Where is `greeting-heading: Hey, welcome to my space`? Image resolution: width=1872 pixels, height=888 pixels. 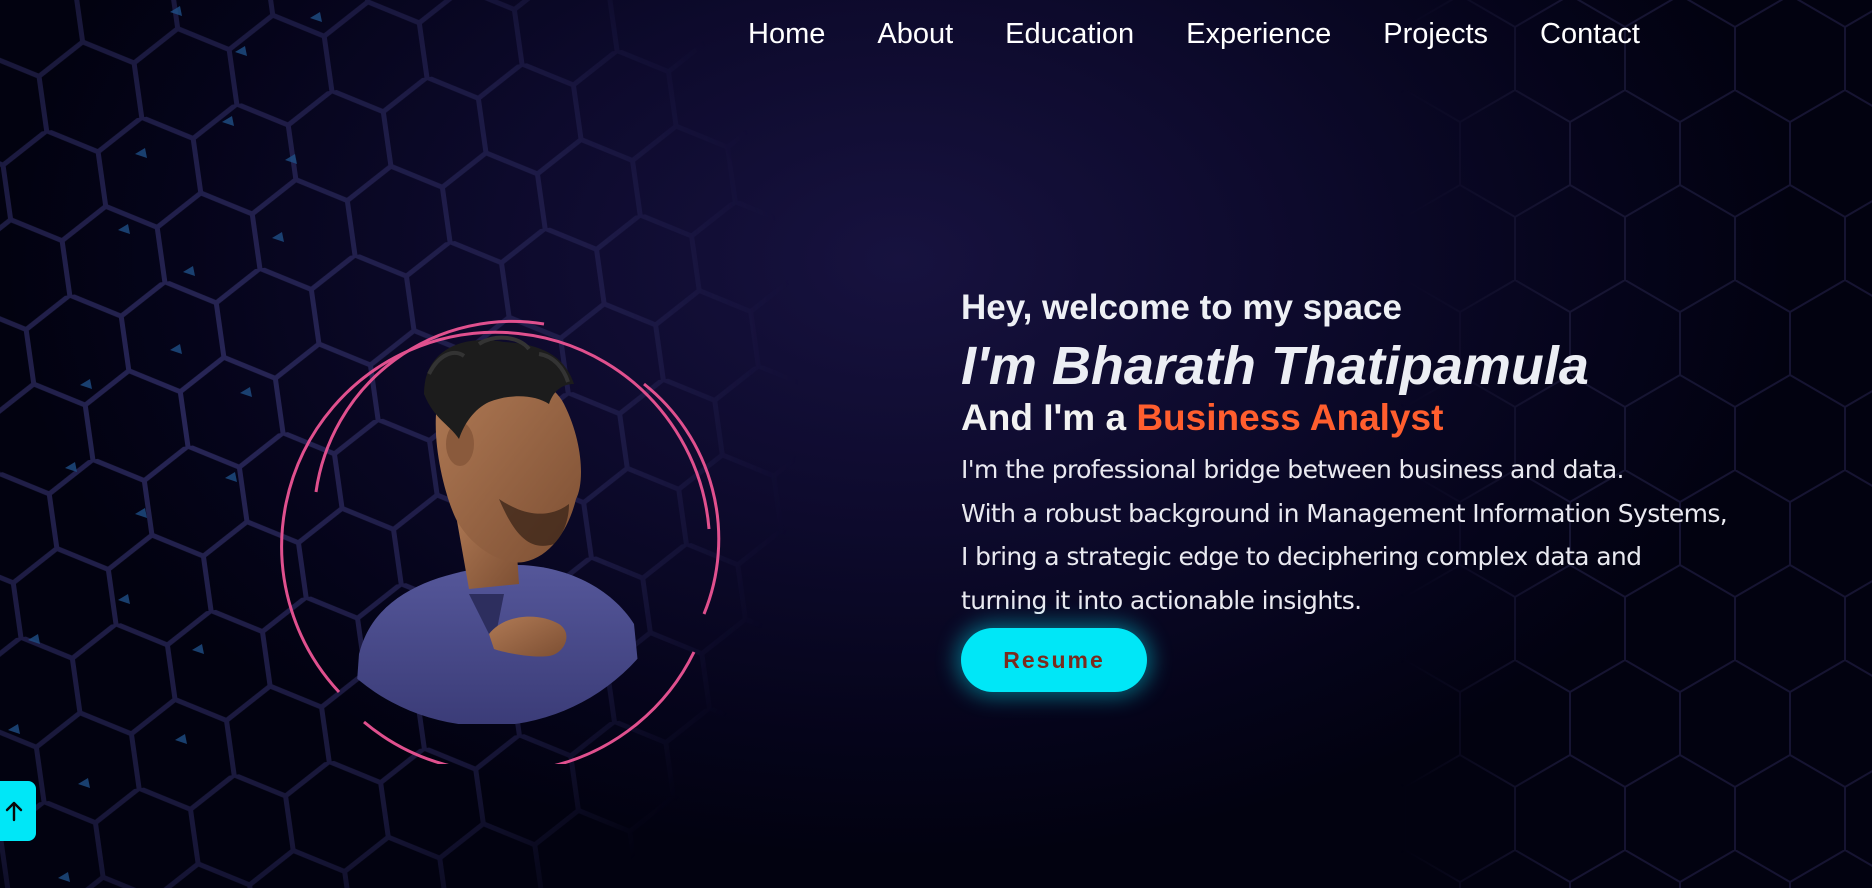 greeting-heading: Hey, welcome to my space is located at coordinates (1181, 307).